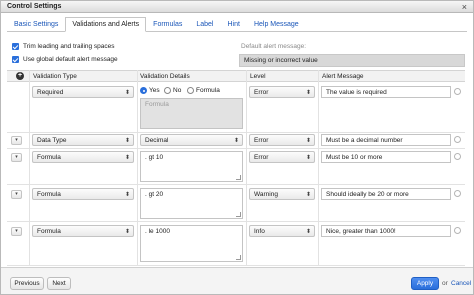  I want to click on required-formula-radio, so click(190, 90).